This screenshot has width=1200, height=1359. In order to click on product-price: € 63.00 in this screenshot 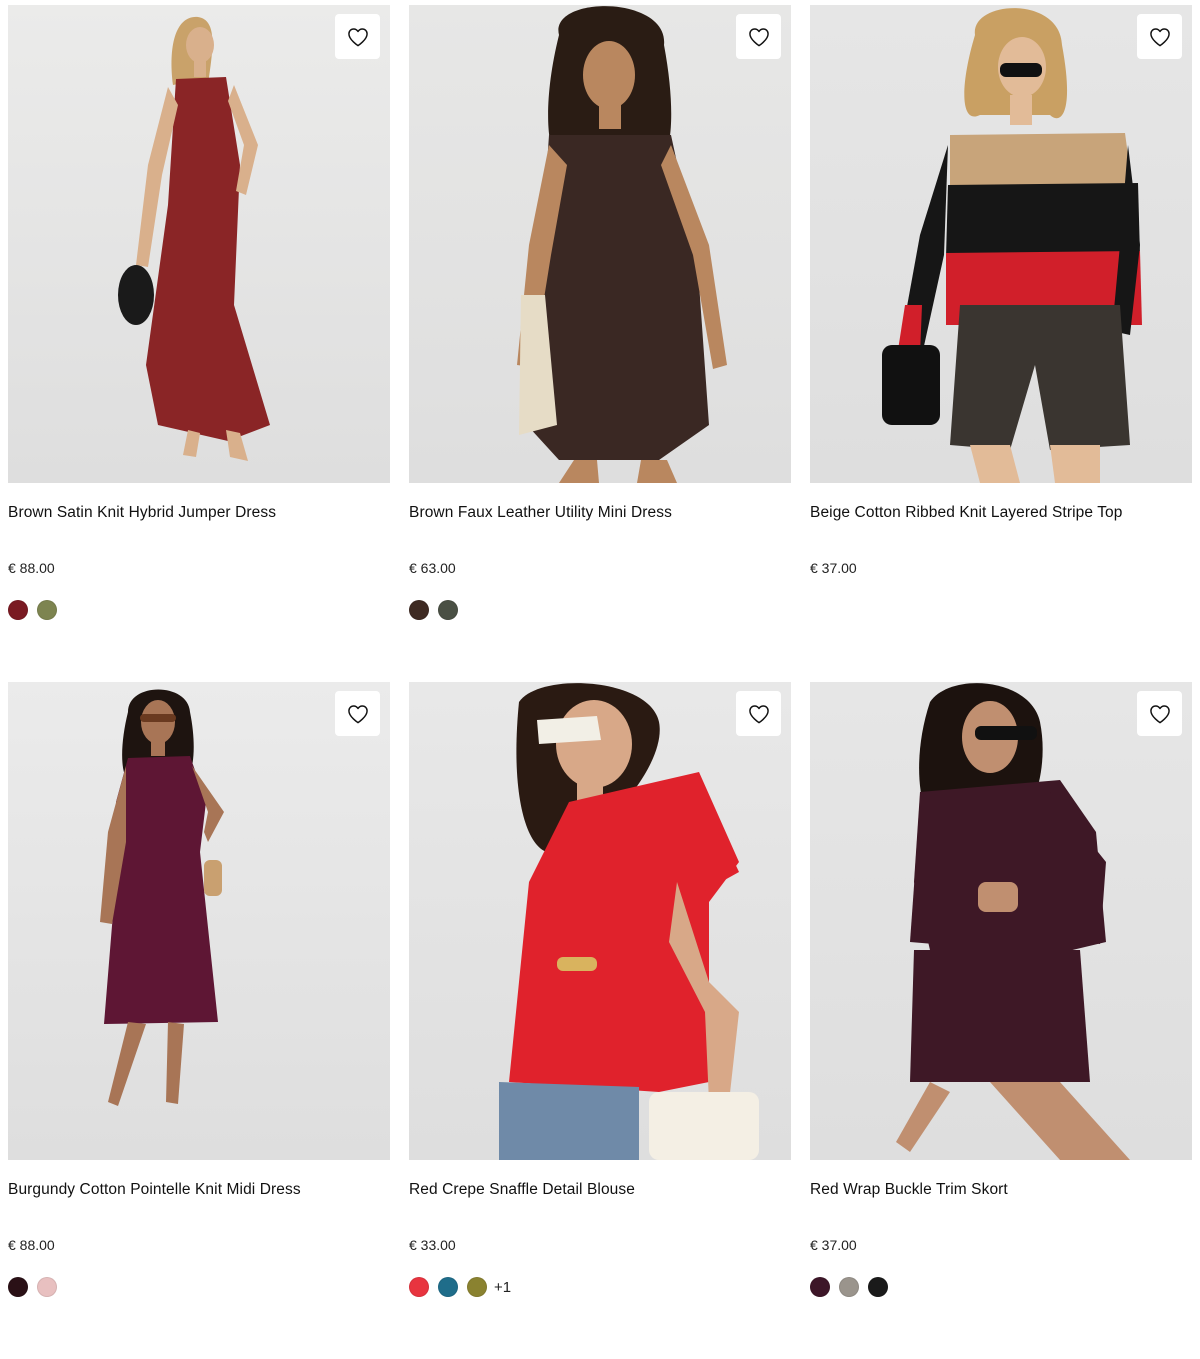, I will do `click(432, 568)`.